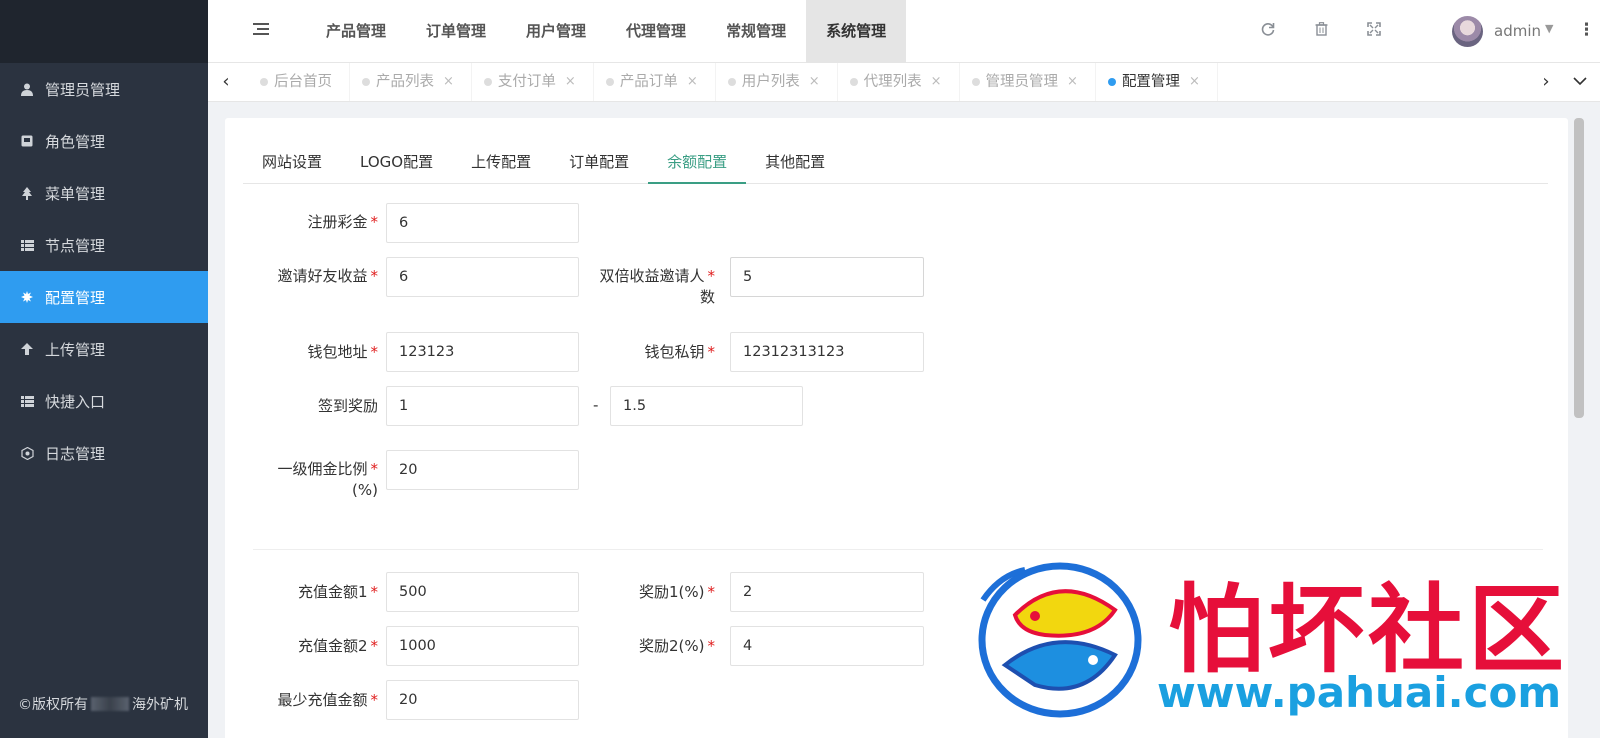 The width and height of the screenshot is (1600, 738). I want to click on label-text: 注册彩金, so click(337, 222).